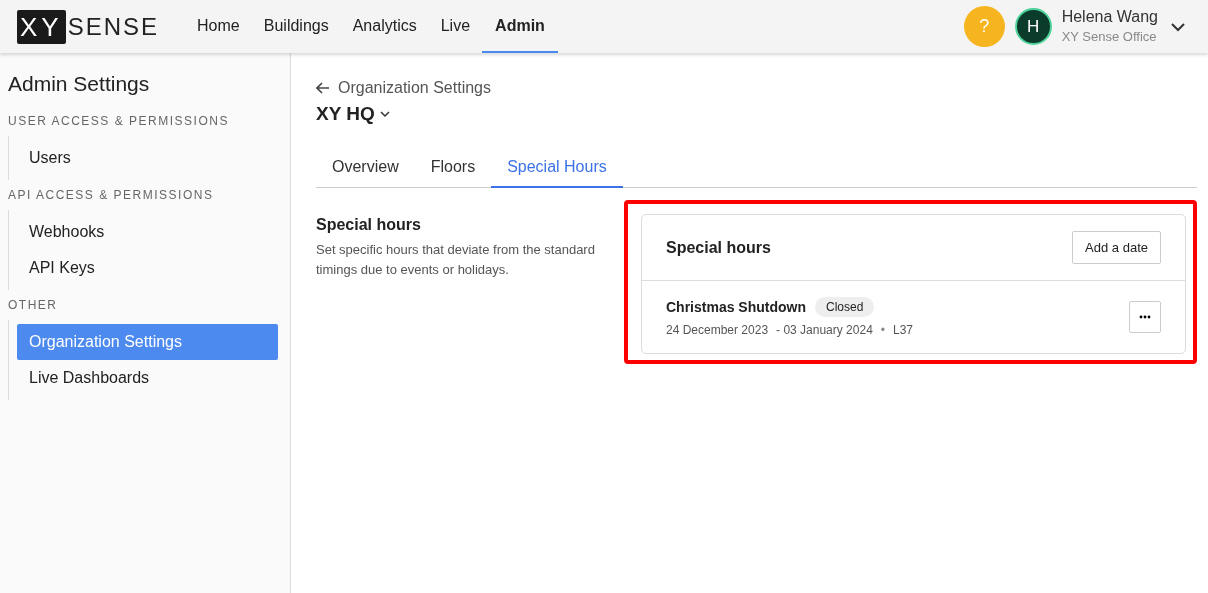  What do you see at coordinates (369, 225) in the screenshot?
I see `section-title: Special hours` at bounding box center [369, 225].